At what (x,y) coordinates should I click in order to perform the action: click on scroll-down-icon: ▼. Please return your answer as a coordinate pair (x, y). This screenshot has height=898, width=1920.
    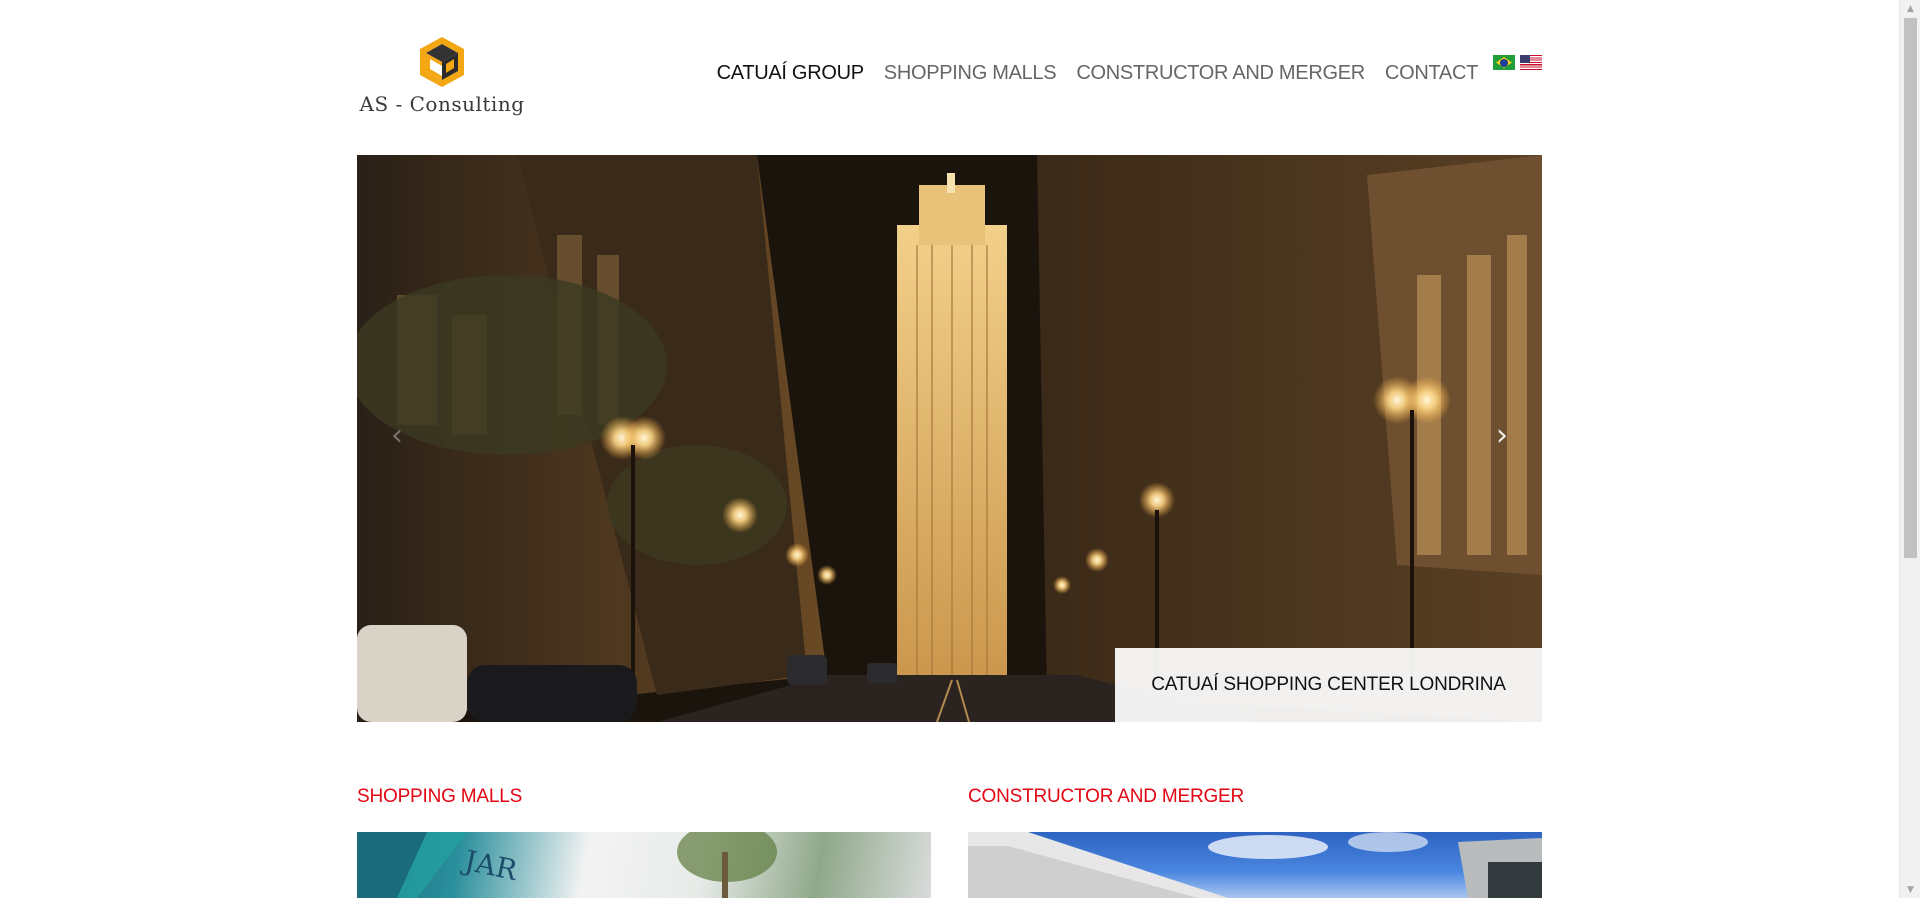
    Looking at the image, I should click on (1910, 889).